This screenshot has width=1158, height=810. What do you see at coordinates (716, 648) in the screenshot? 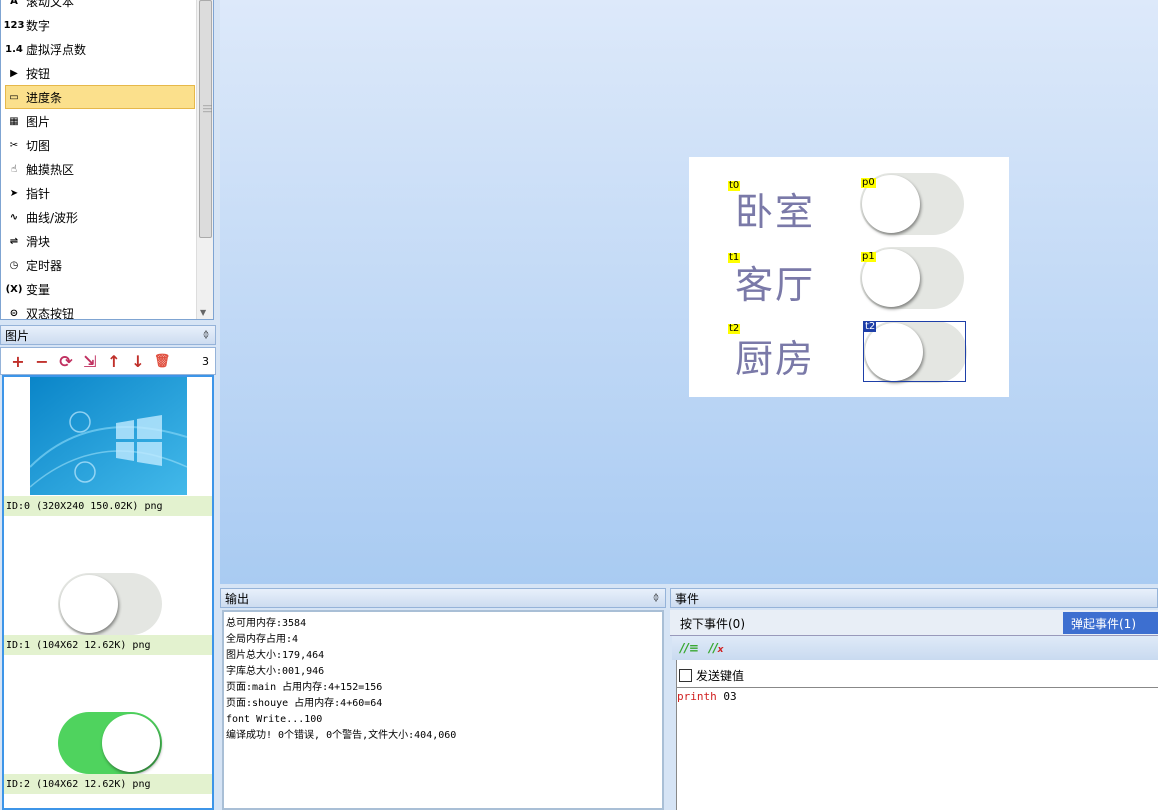
I see `uncomment-icon: //x` at bounding box center [716, 648].